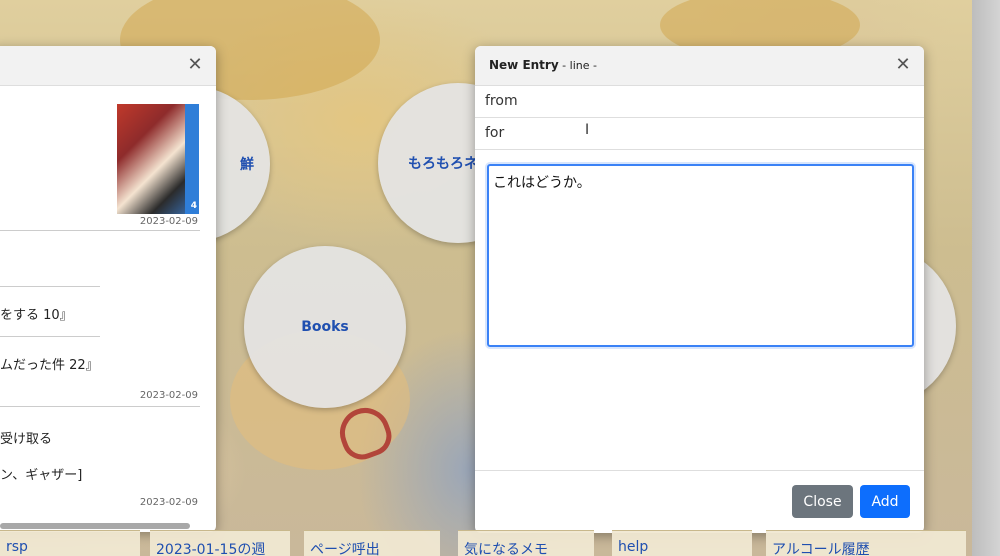  What do you see at coordinates (36, 313) in the screenshot?
I see `entry-title: をする 10』` at bounding box center [36, 313].